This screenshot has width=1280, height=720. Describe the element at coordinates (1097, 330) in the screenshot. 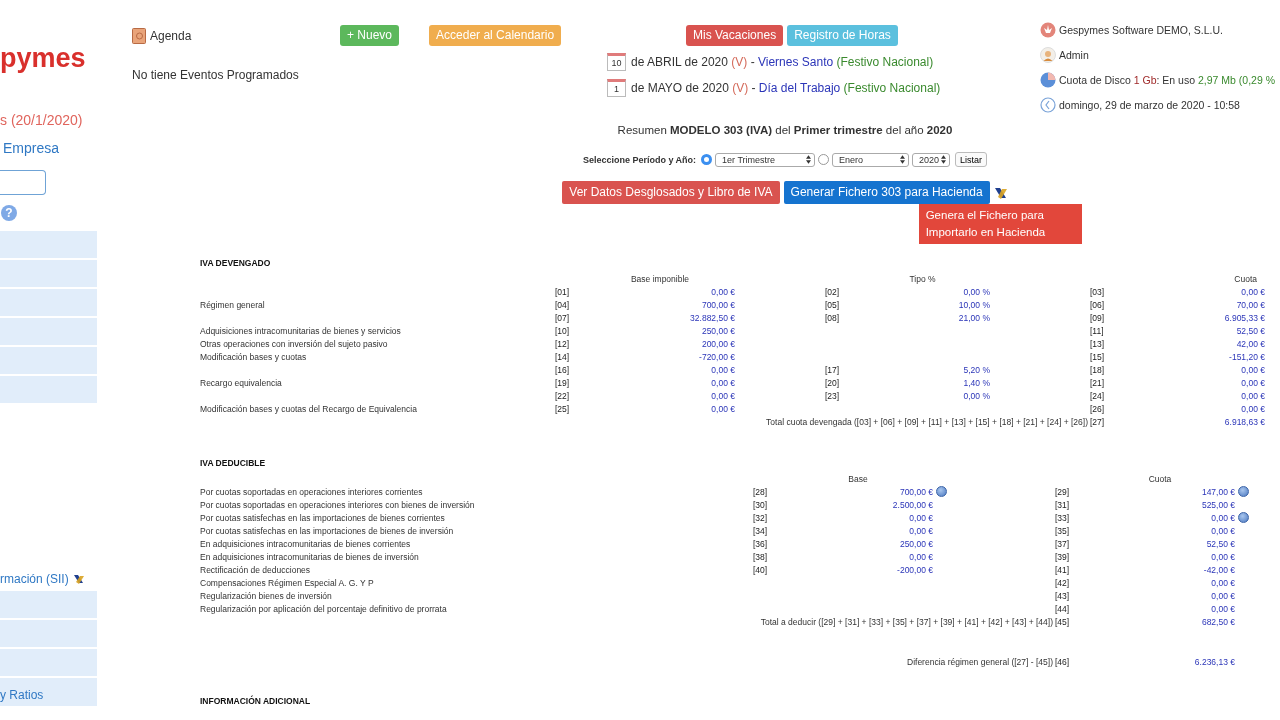

I see `box-code: [11]` at that location.